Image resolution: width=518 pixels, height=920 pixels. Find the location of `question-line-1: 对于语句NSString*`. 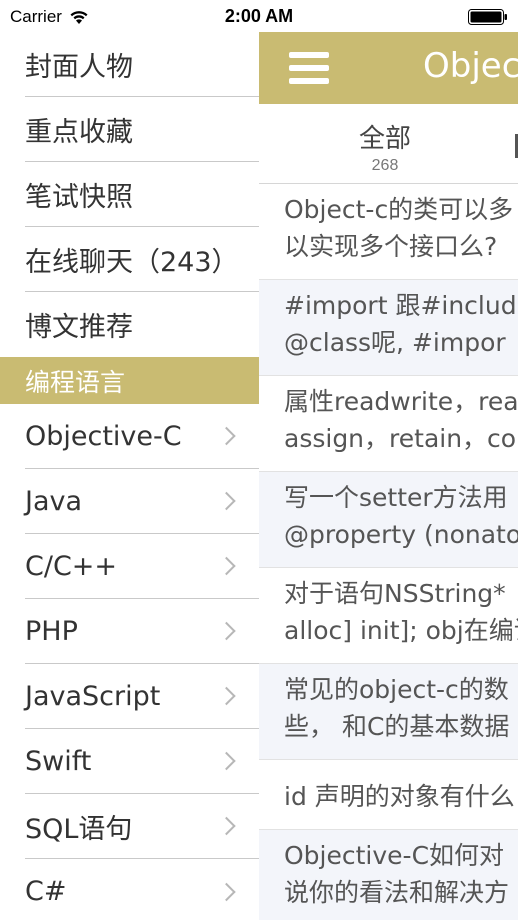

question-line-1: 对于语句NSString* is located at coordinates (395, 593).